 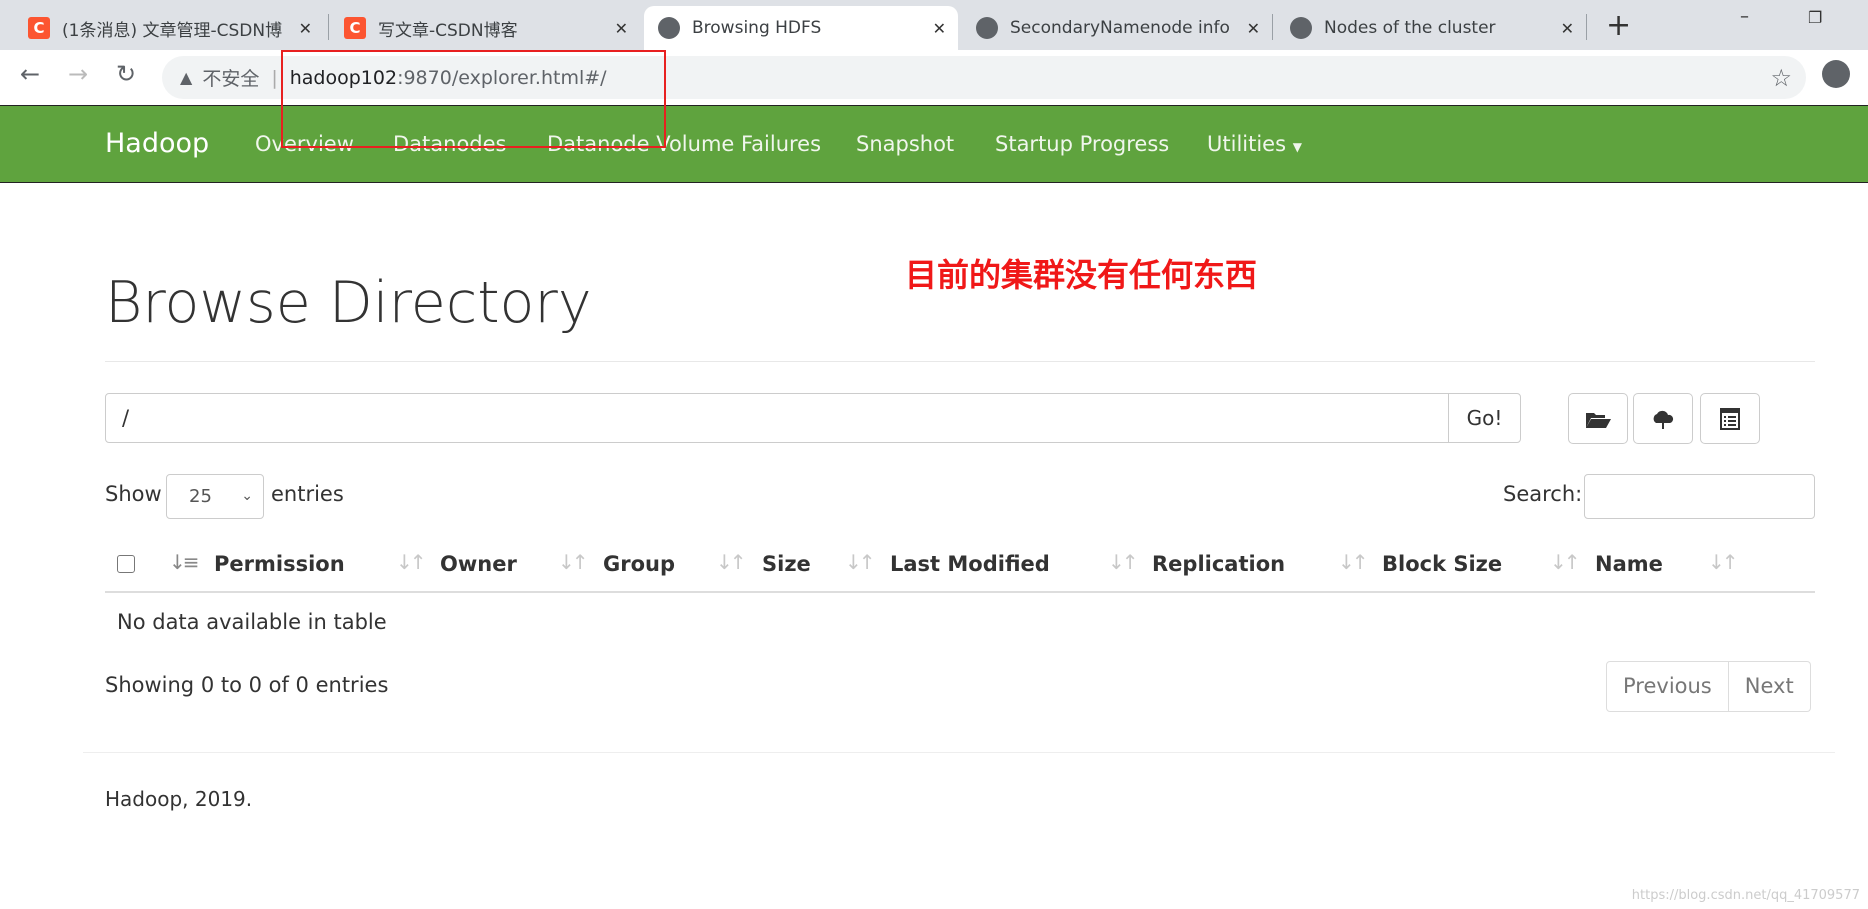 I want to click on empty-table-message: No data available in table, so click(x=252, y=622).